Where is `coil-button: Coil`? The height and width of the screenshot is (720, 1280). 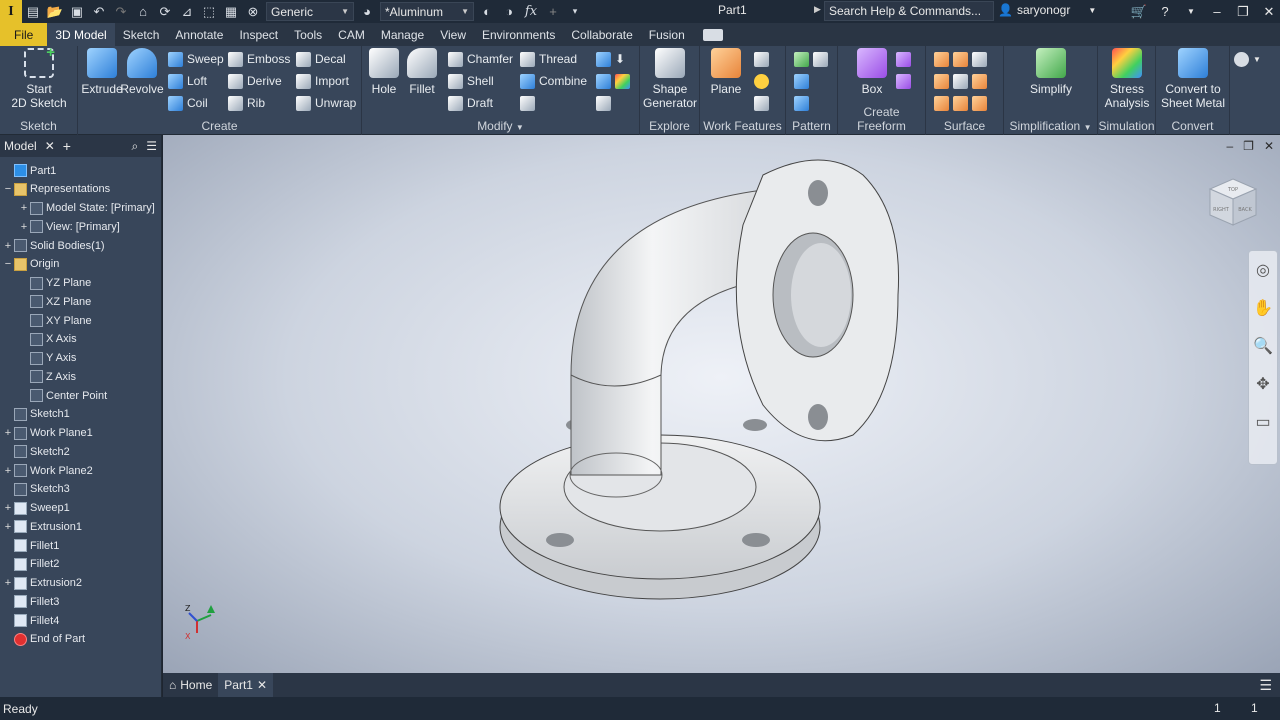 coil-button: Coil is located at coordinates (188, 103).